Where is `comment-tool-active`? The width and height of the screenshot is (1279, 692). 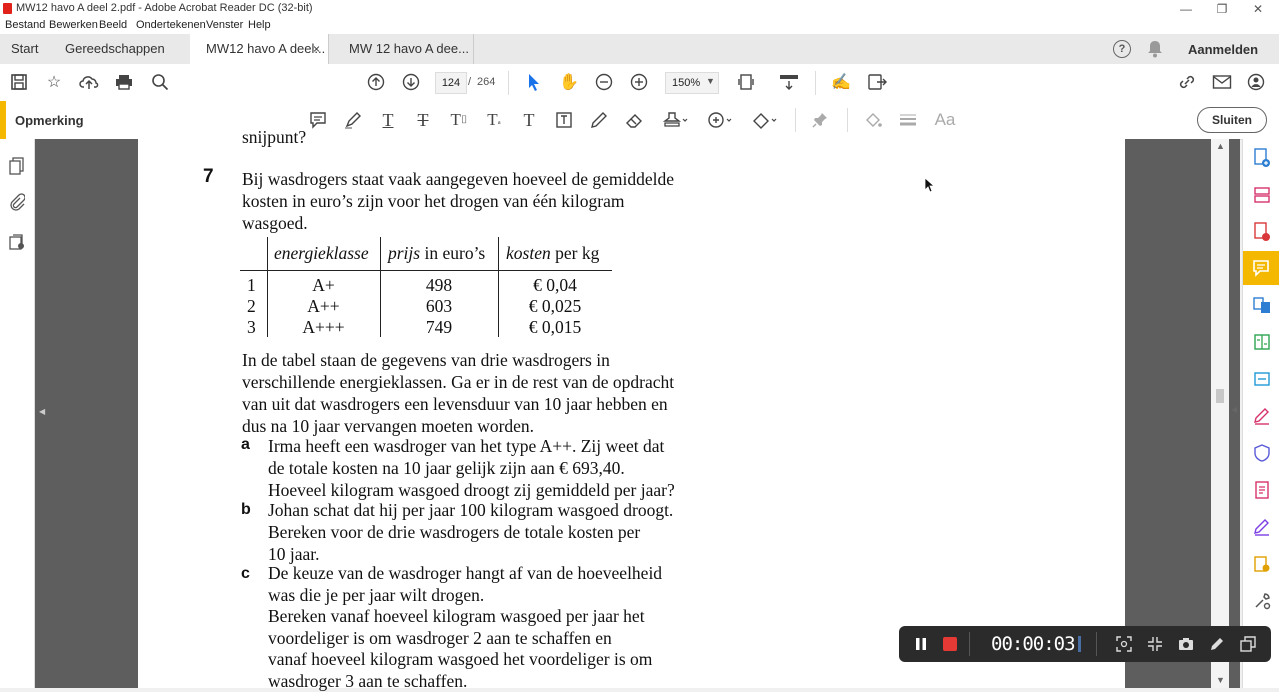
comment-tool-active is located at coordinates (1261, 268).